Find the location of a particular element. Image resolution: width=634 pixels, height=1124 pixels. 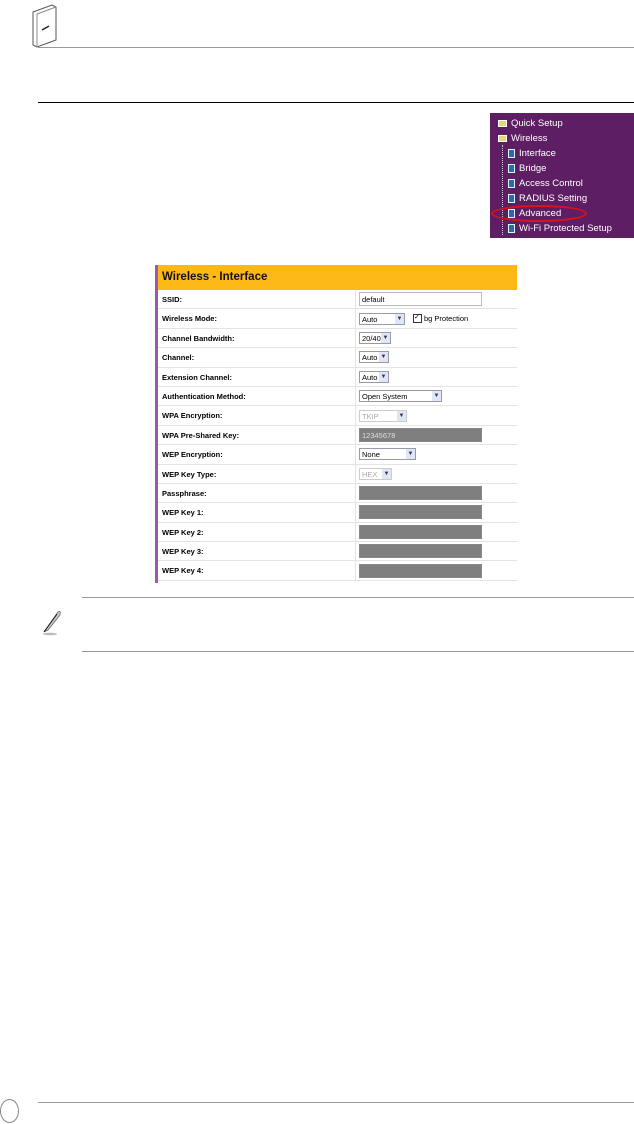

wep-key-3-input is located at coordinates (420, 551).